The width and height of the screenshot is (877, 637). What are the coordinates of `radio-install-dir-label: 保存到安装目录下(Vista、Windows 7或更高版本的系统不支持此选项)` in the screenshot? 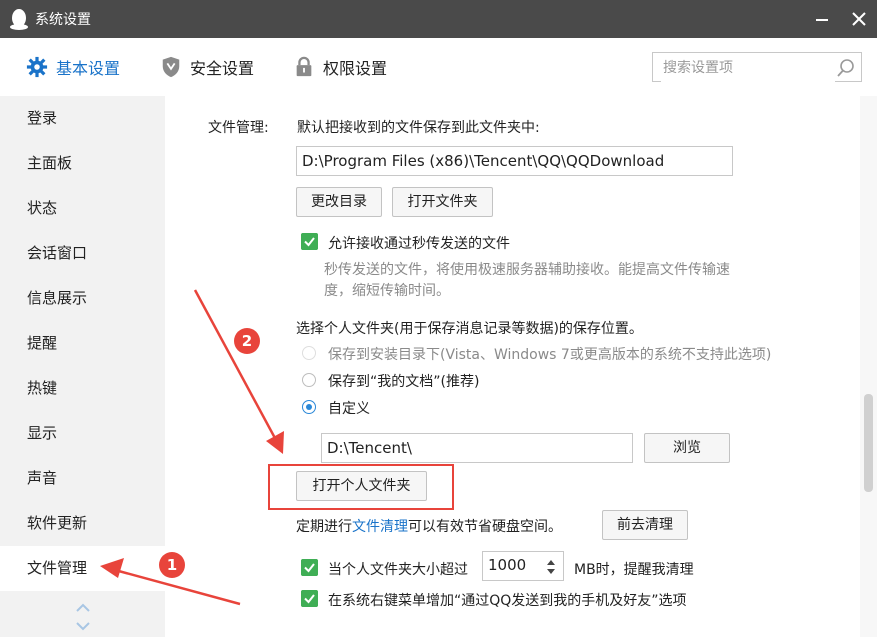 It's located at (550, 355).